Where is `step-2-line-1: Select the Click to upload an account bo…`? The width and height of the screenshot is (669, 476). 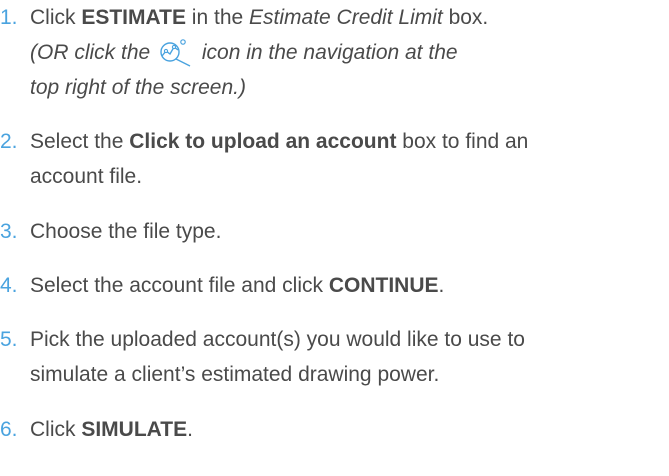 step-2-line-1: Select the Click to upload an account bo… is located at coordinates (349, 141).